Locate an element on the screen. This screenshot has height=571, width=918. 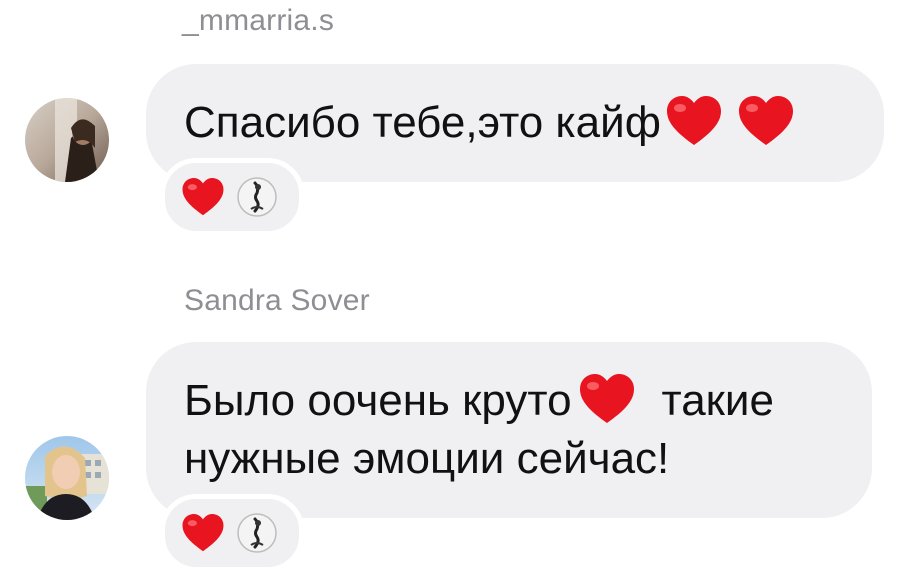
message-text: Спасибо тебе,это кайф is located at coordinates (534, 123).